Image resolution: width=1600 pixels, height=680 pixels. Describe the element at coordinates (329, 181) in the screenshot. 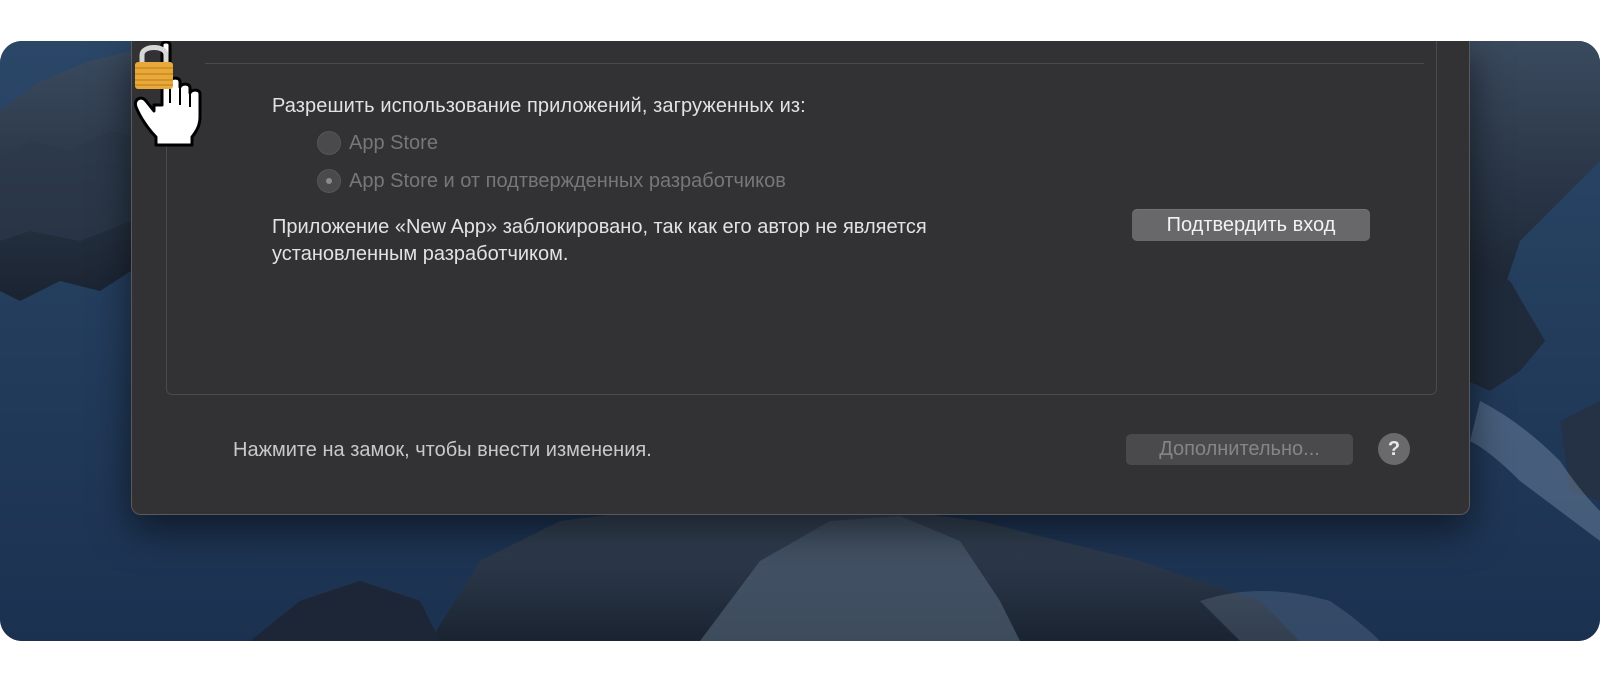

I see `radio-button-identified-developers` at that location.